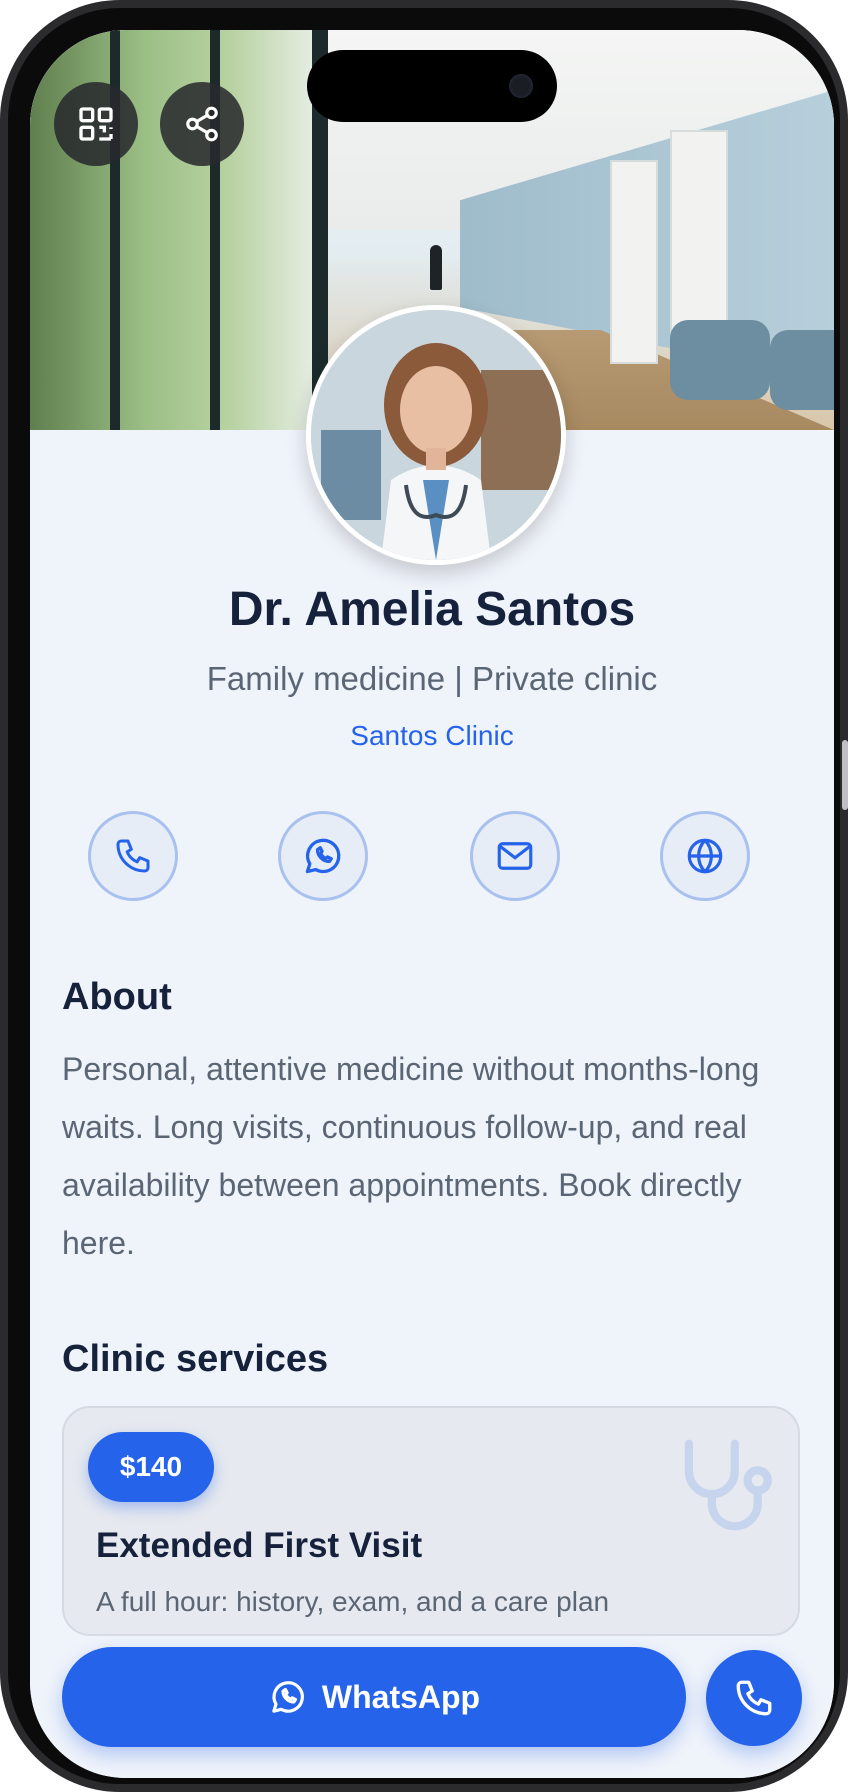 This screenshot has height=1792, width=848. What do you see at coordinates (432, 736) in the screenshot?
I see `clinic-link: Santos Clinic` at bounding box center [432, 736].